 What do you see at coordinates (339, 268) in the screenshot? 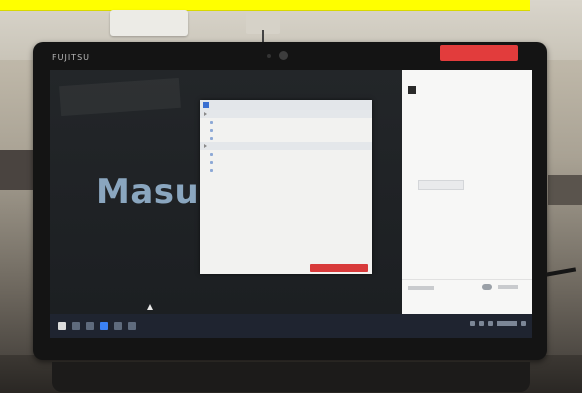
I see `dialog-primary-button` at bounding box center [339, 268].